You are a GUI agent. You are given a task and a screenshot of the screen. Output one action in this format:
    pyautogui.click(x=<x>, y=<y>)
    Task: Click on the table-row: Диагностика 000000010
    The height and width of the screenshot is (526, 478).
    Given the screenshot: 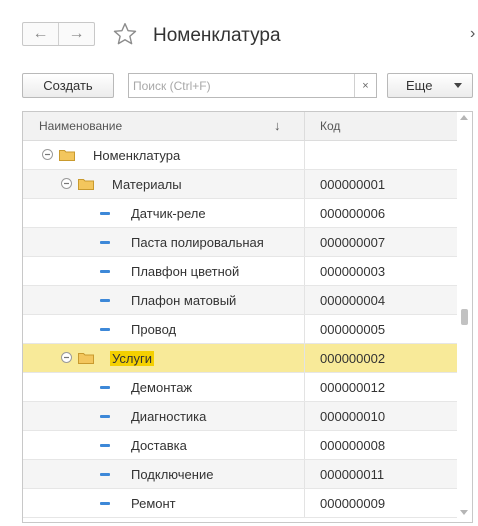 What is the action you would take?
    pyautogui.click(x=240, y=416)
    